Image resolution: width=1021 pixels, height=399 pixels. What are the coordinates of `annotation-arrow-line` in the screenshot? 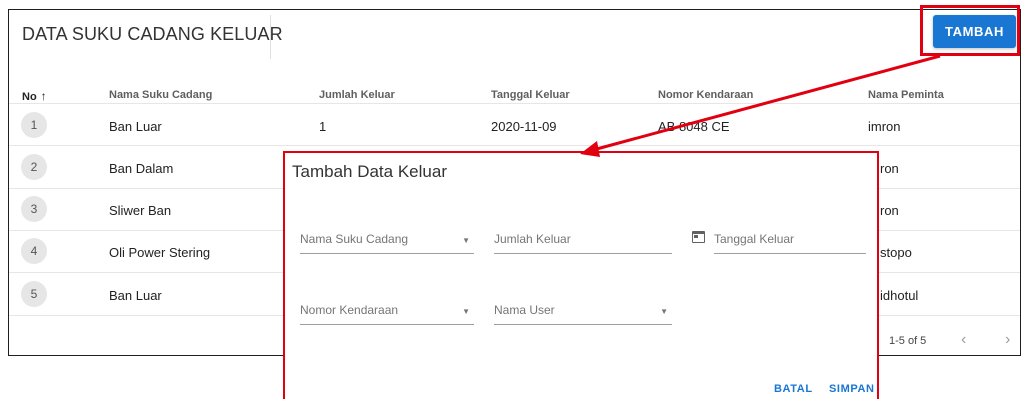 It's located at (766, 103).